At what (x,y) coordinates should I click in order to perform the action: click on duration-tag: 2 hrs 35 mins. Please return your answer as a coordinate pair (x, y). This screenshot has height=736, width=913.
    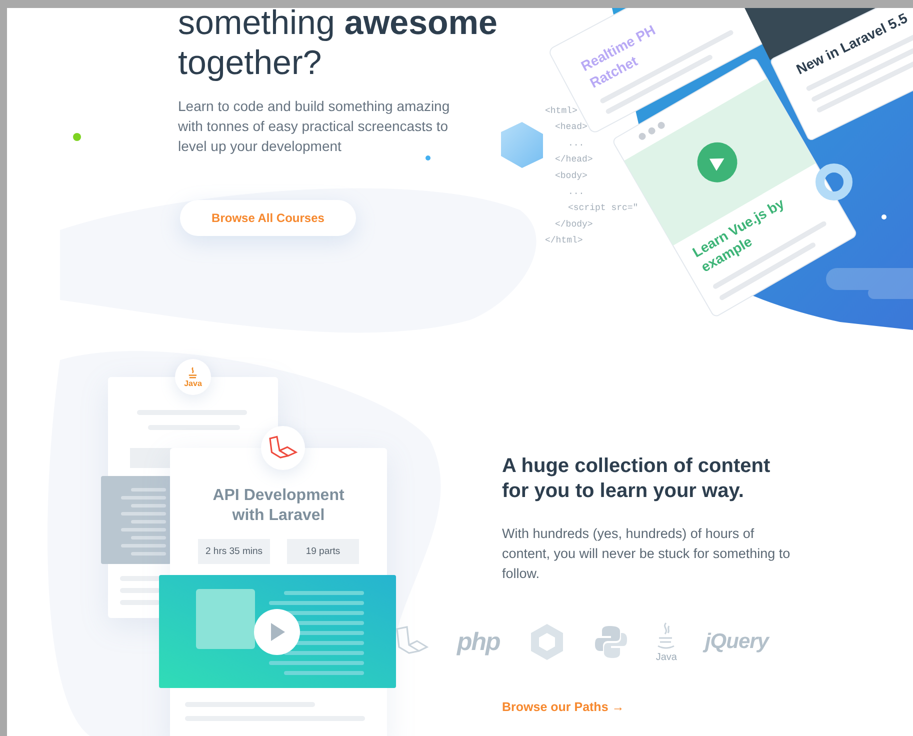
    Looking at the image, I should click on (234, 551).